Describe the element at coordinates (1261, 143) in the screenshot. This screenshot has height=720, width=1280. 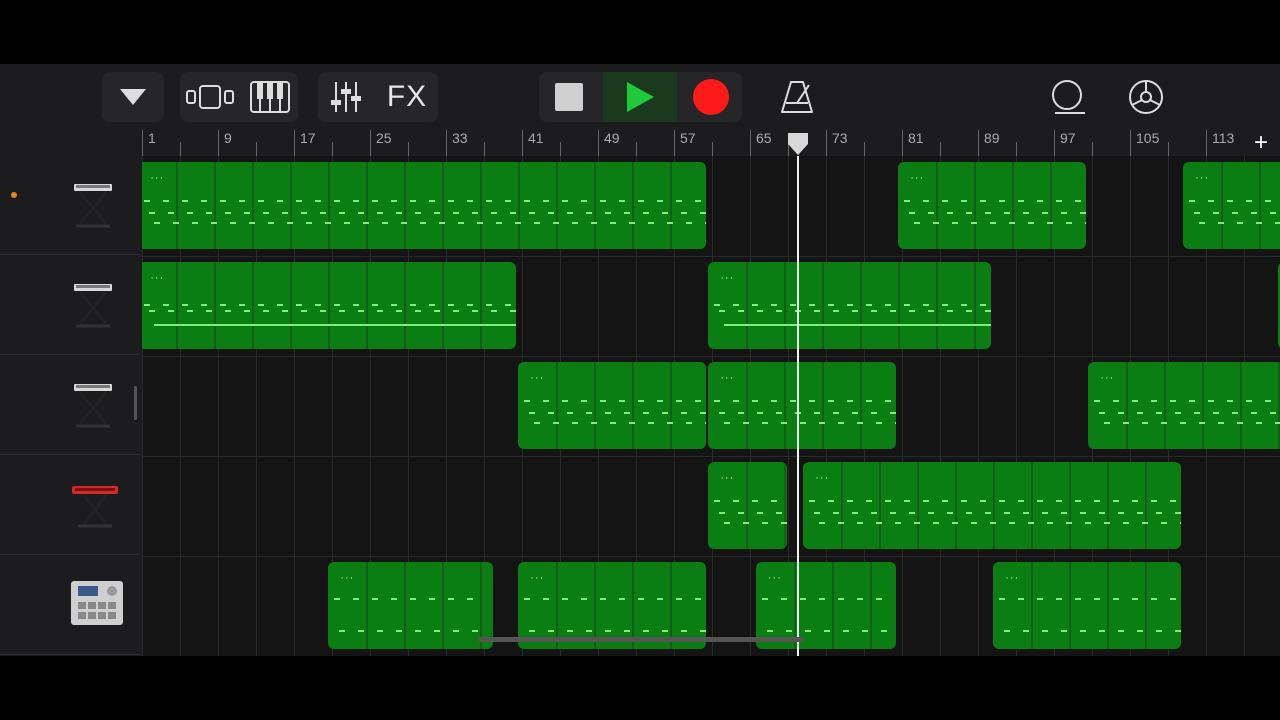
I see `add-section-button: +` at that location.